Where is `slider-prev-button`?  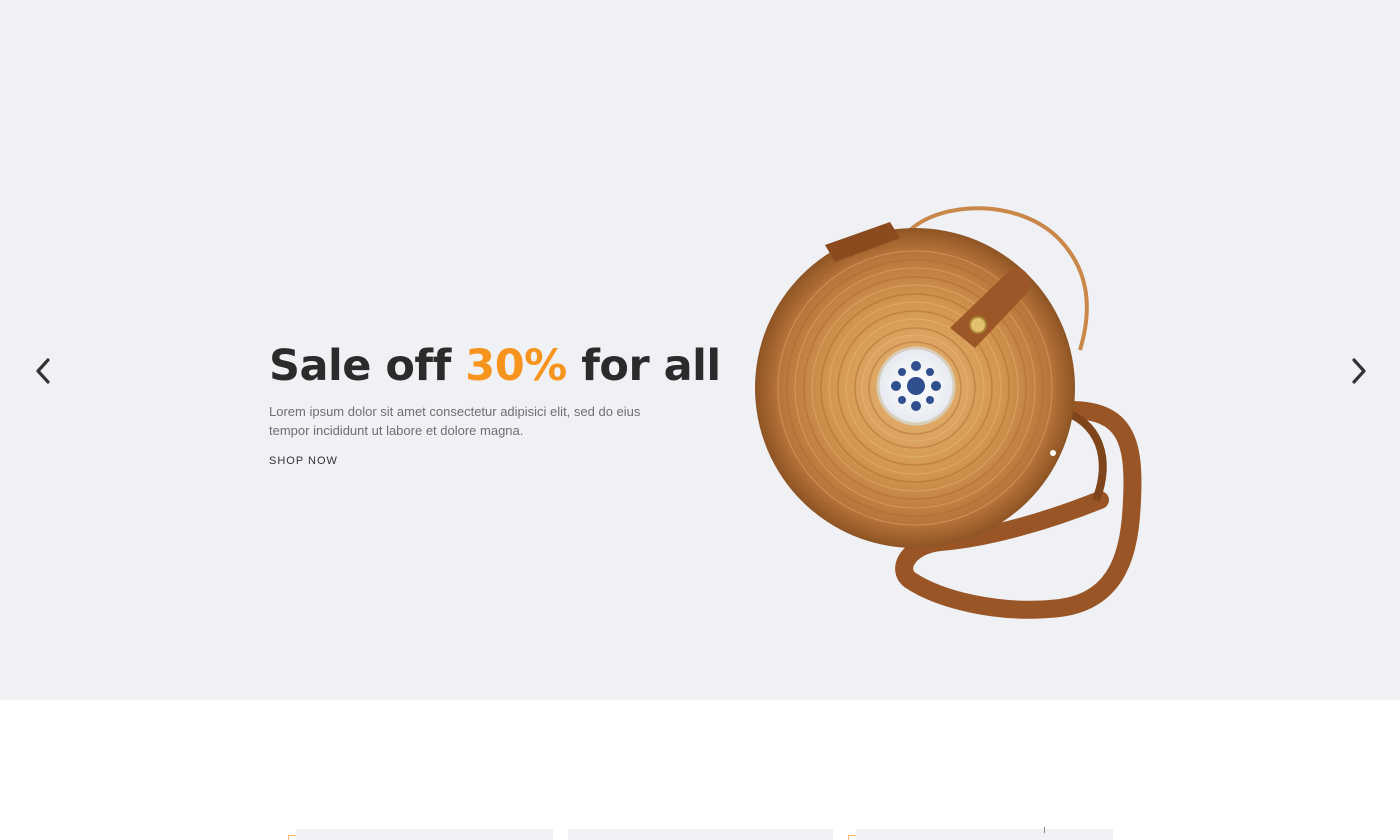
slider-prev-button is located at coordinates (43, 371).